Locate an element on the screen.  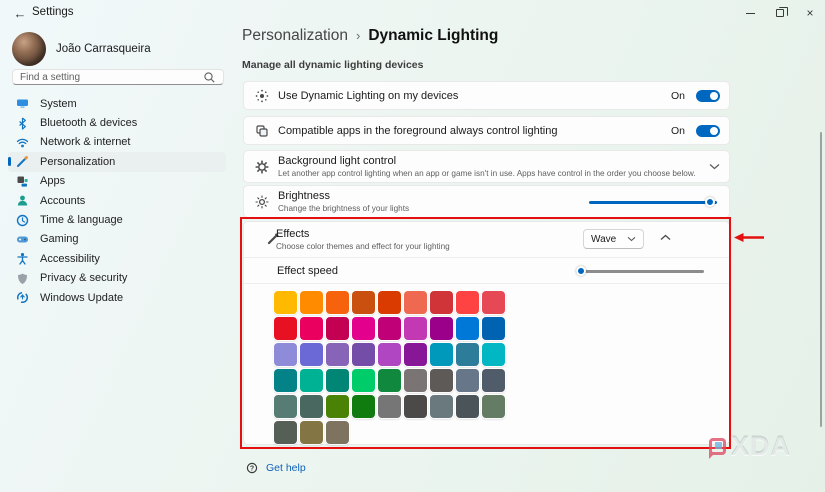
minimize-button is located at coordinates (750, 13).